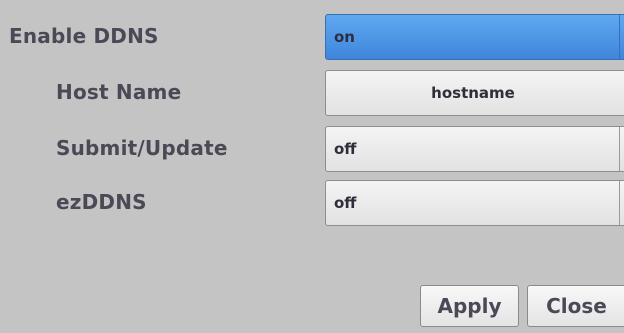 This screenshot has height=333, width=624. What do you see at coordinates (101, 202) in the screenshot?
I see `ezddns-label: ezDDNS` at bounding box center [101, 202].